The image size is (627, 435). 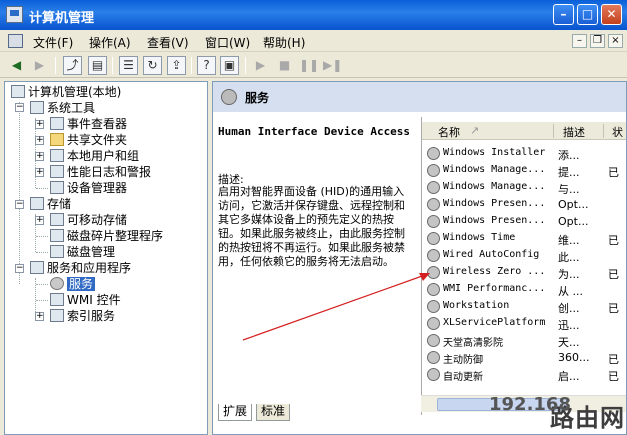 I want to click on annotation-arrow, so click(x=336, y=307).